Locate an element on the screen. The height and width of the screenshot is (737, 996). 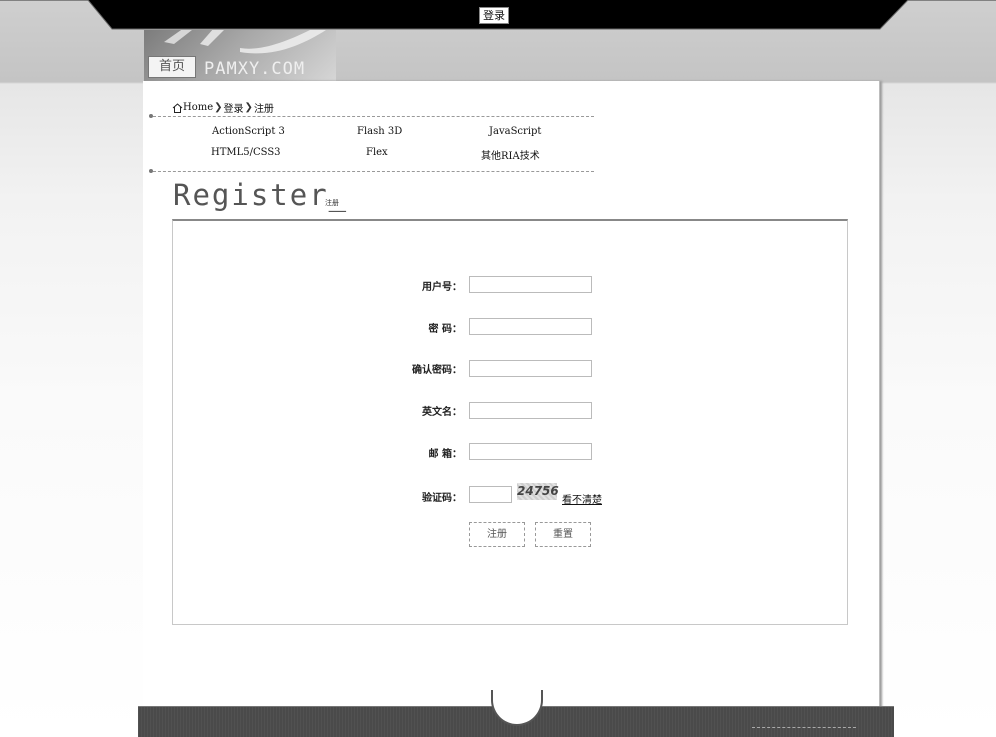
captcha-label: 验证码： is located at coordinates (442, 498).